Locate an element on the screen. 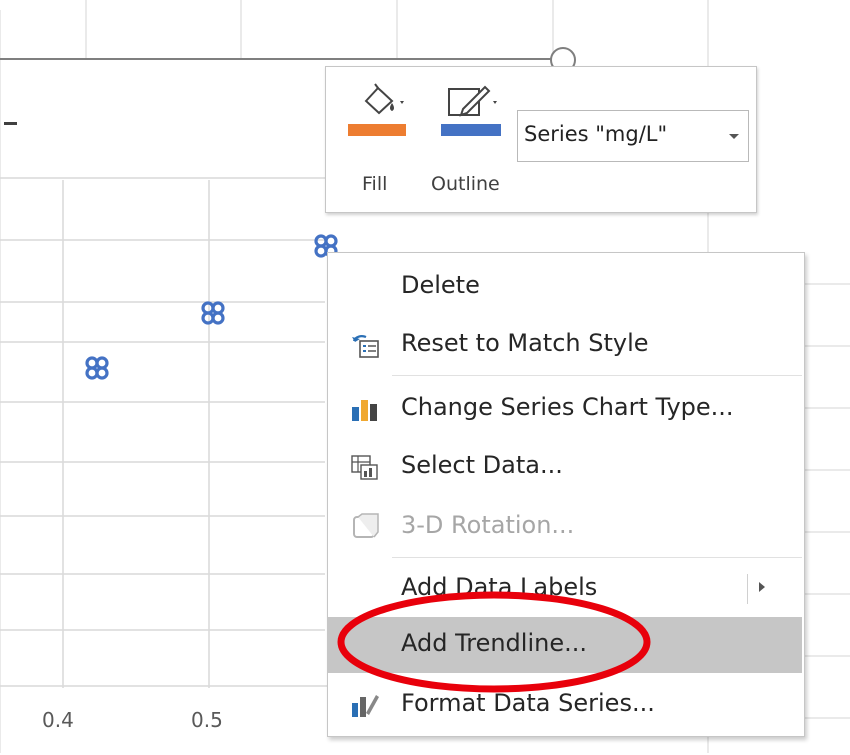 This screenshot has width=850, height=755. paint-bucket-icon is located at coordinates (384, 99).